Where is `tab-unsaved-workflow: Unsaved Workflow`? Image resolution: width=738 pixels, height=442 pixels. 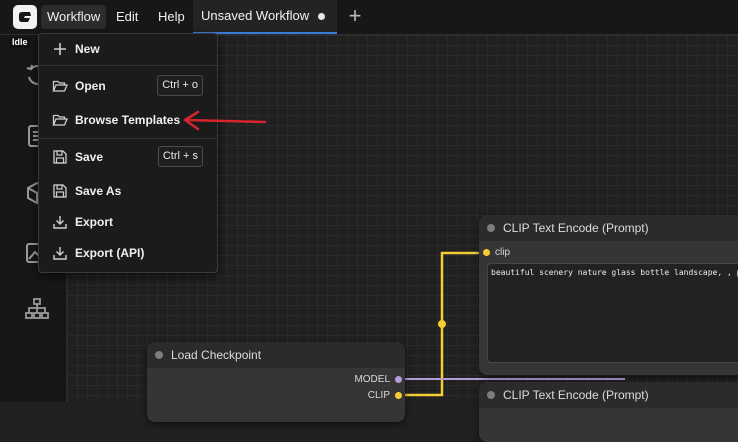
tab-unsaved-workflow: Unsaved Workflow is located at coordinates (265, 17).